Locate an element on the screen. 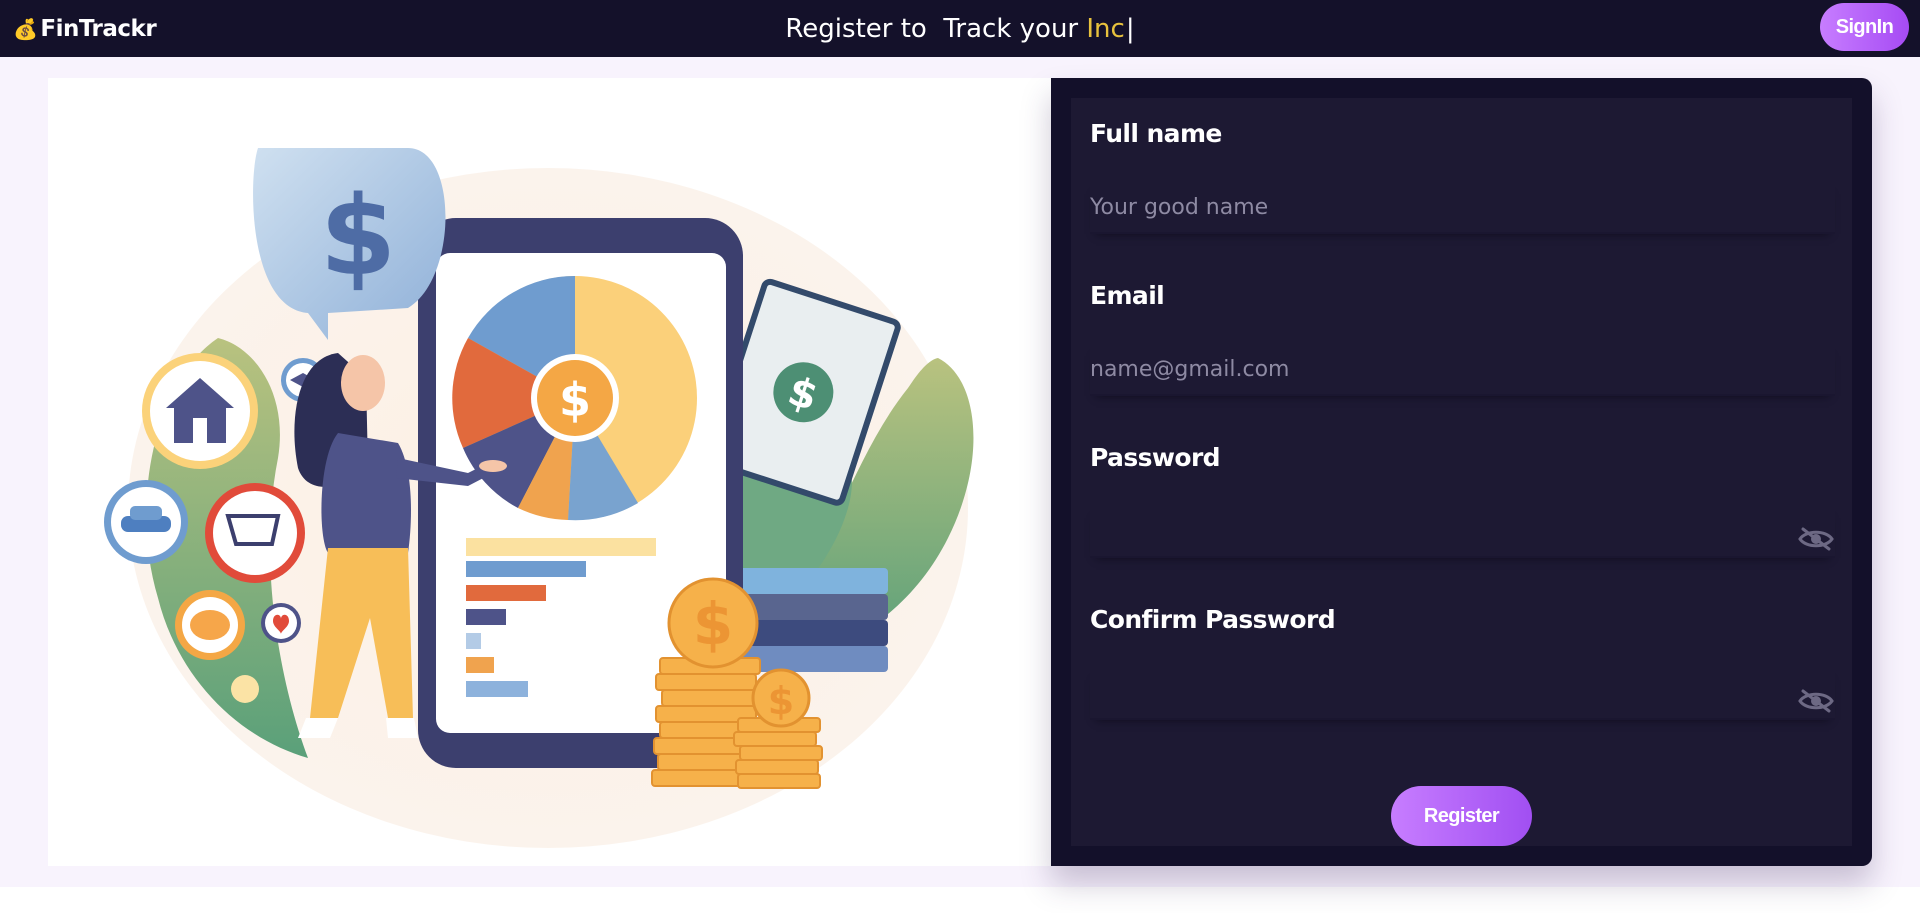  headline-prefix: Register to Track your is located at coordinates (936, 28).